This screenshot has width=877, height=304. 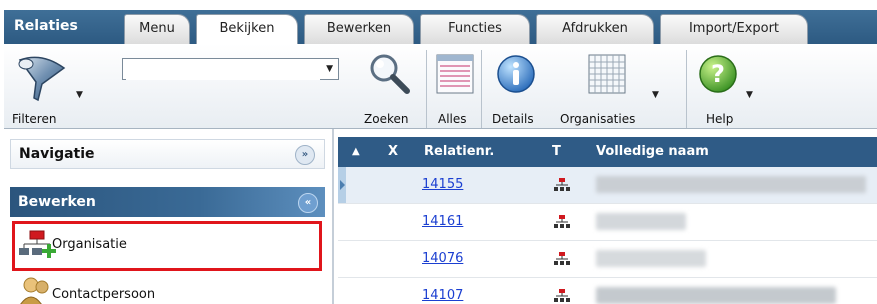 What do you see at coordinates (607, 74) in the screenshot?
I see `grid-table-icon` at bounding box center [607, 74].